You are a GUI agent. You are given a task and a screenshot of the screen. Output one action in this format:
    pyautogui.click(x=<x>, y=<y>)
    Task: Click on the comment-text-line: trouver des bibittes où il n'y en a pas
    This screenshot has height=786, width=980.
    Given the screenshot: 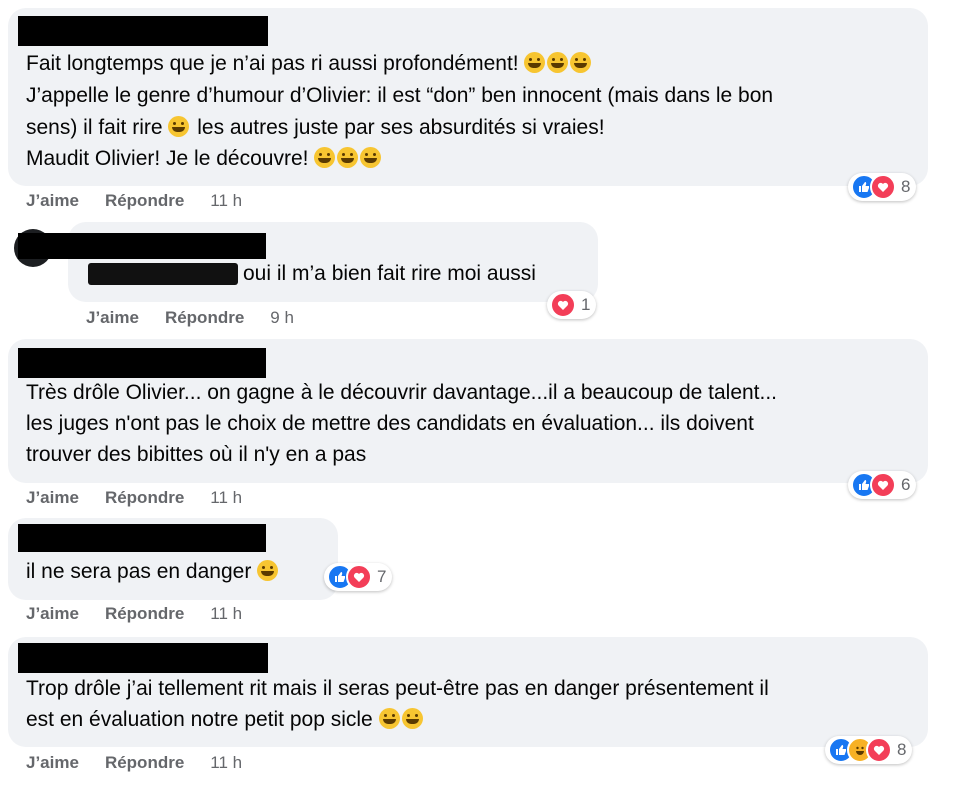 What is the action you would take?
    pyautogui.click(x=196, y=454)
    